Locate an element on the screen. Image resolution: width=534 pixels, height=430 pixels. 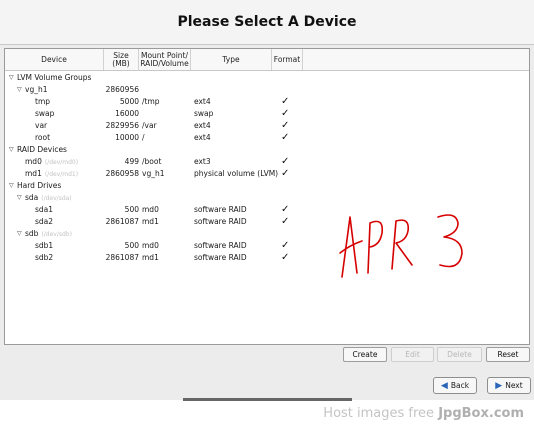
device-name: sdb2 is located at coordinates (44, 258).